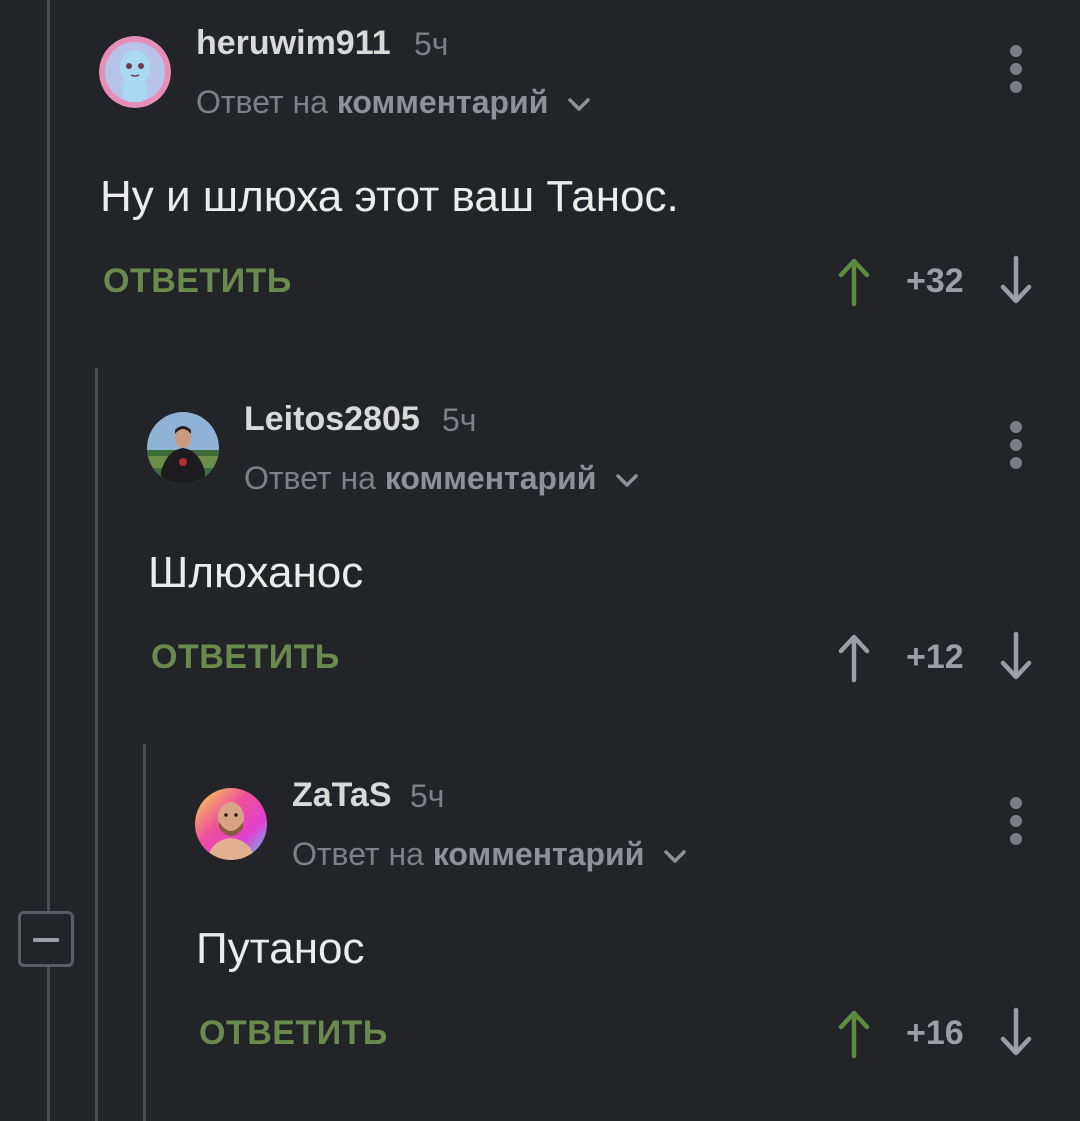 This screenshot has width=1080, height=1121. Describe the element at coordinates (427, 796) in the screenshot. I see `comment-time: 5ч` at that location.